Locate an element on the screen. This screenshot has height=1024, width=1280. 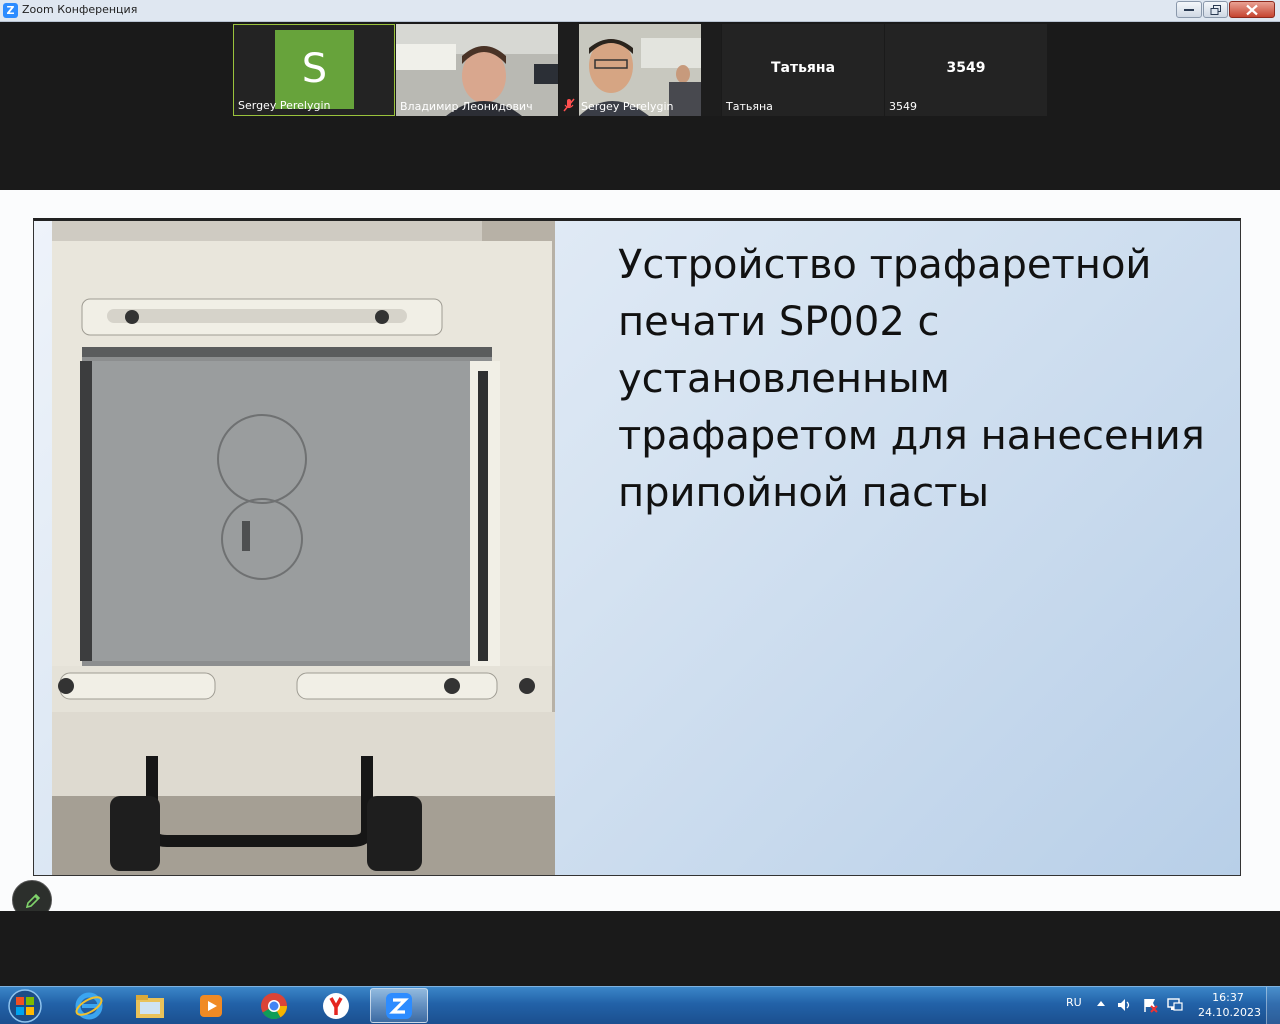
meeting-footer-area is located at coordinates (640, 948).